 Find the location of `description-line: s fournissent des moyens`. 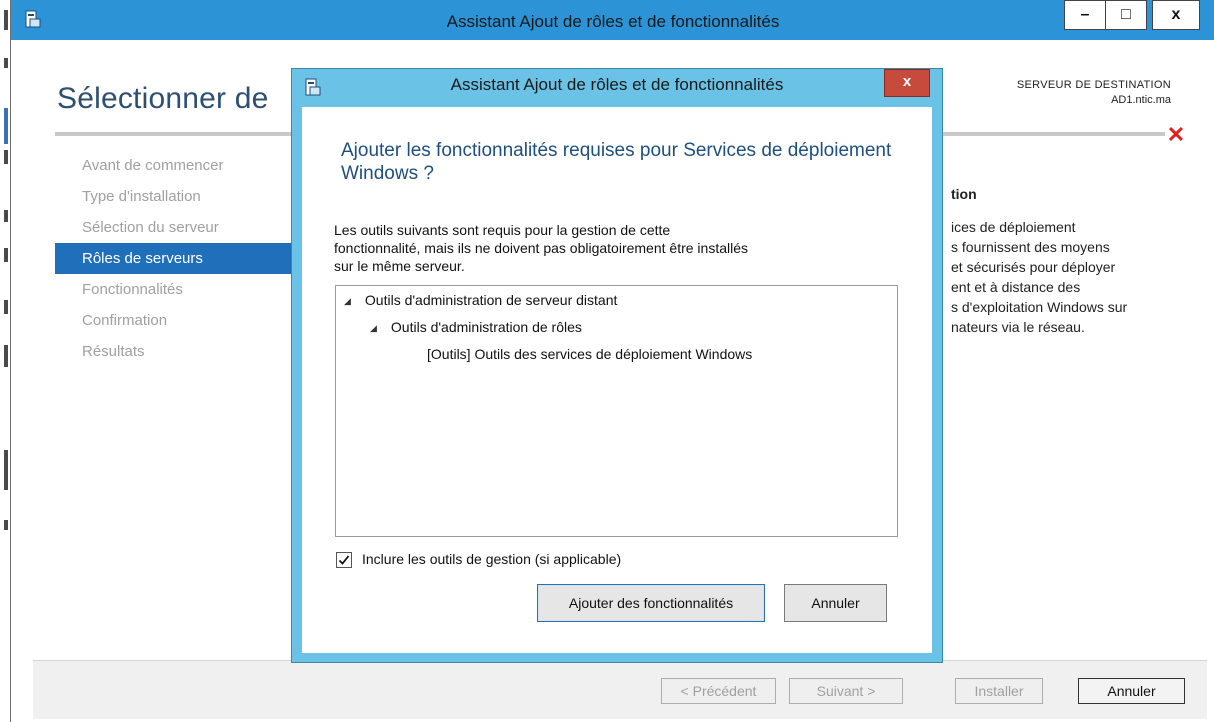

description-line: s fournissent des moyens is located at coordinates (1030, 247).